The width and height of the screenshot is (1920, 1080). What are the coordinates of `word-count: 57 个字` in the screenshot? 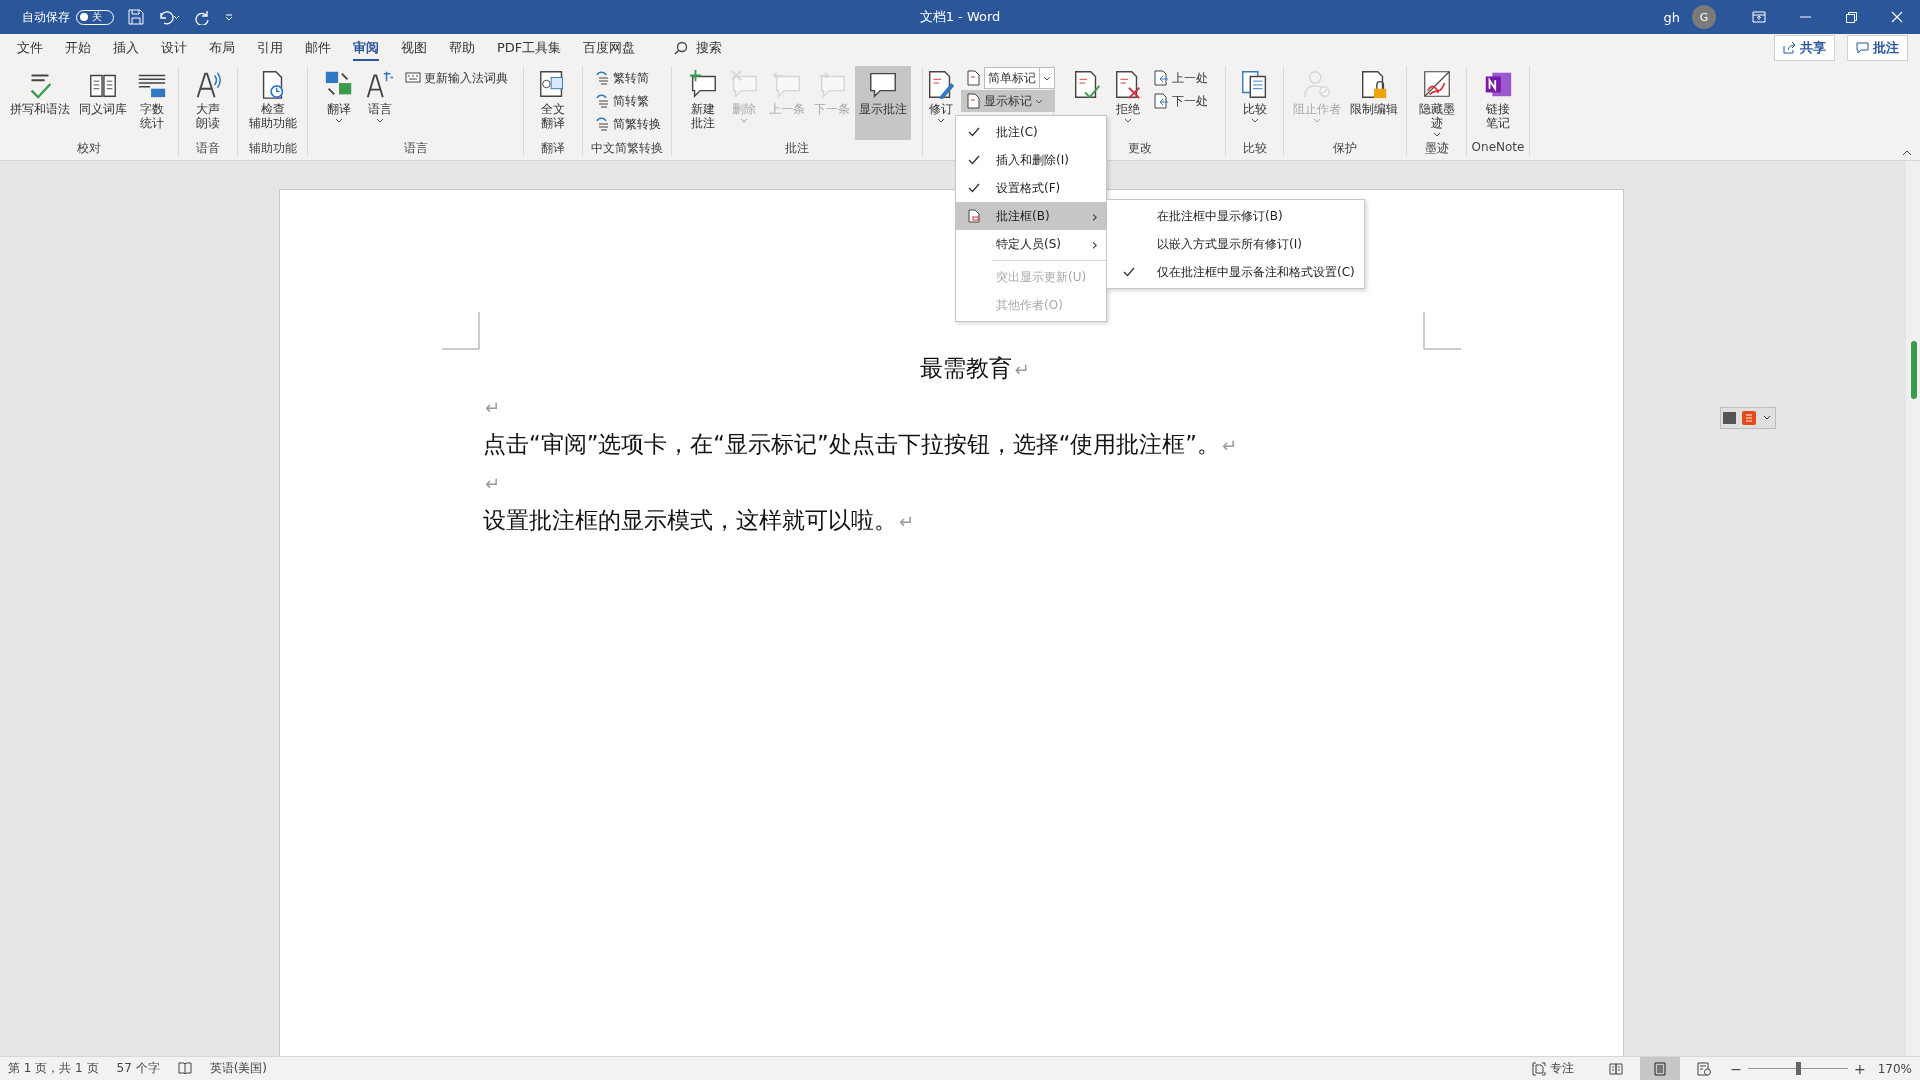 It's located at (138, 1068).